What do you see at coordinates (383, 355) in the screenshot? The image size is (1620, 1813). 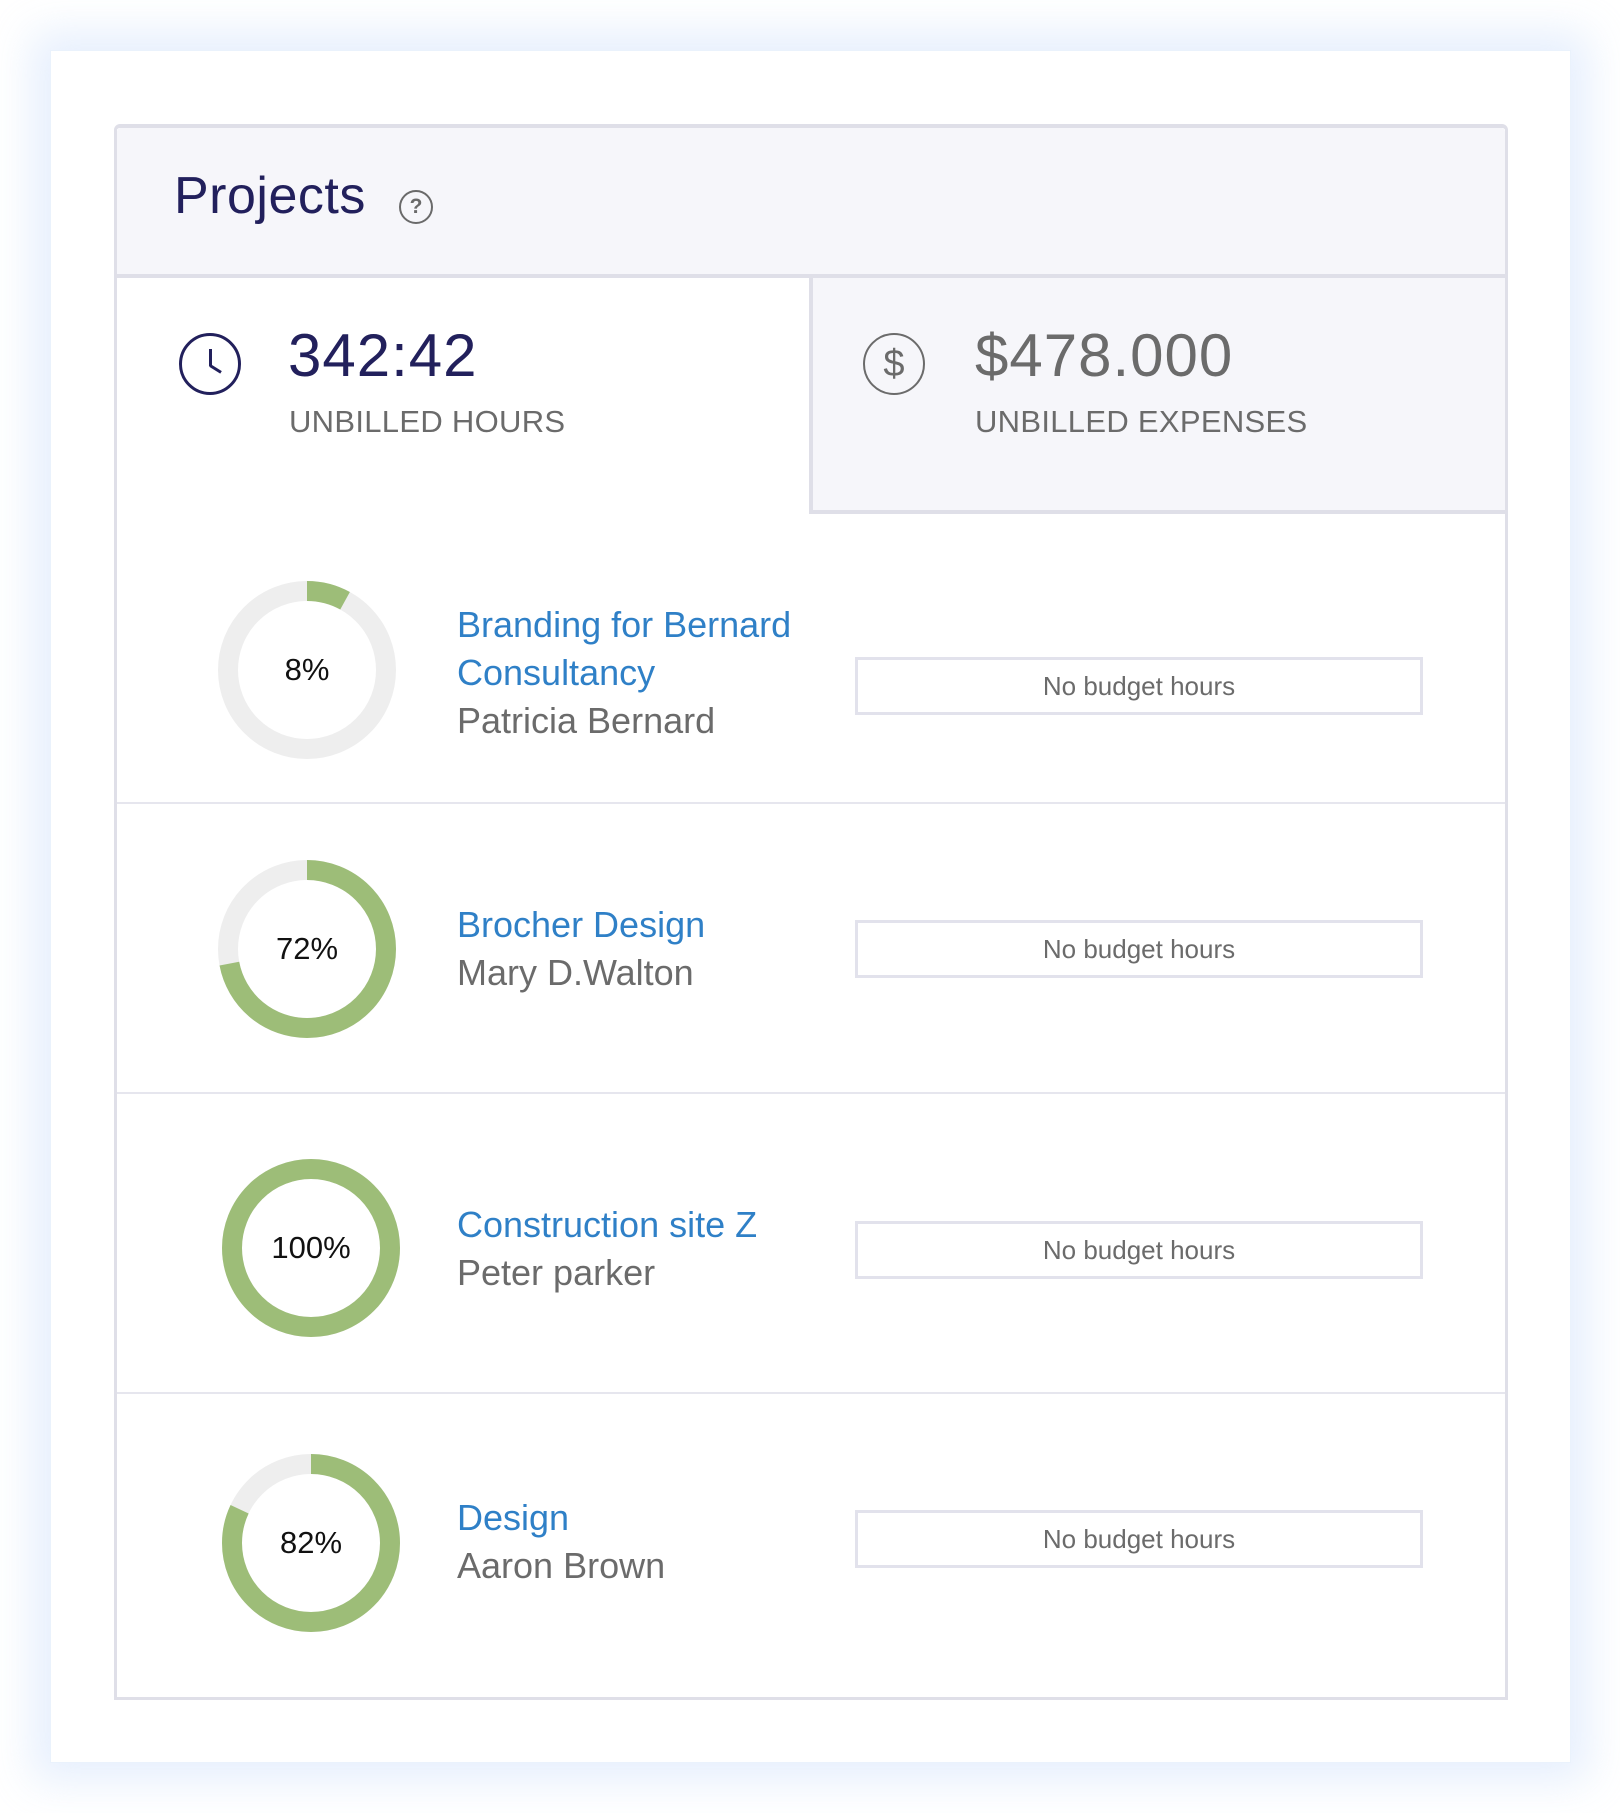 I see `unbilled-hours-value: 342:42` at bounding box center [383, 355].